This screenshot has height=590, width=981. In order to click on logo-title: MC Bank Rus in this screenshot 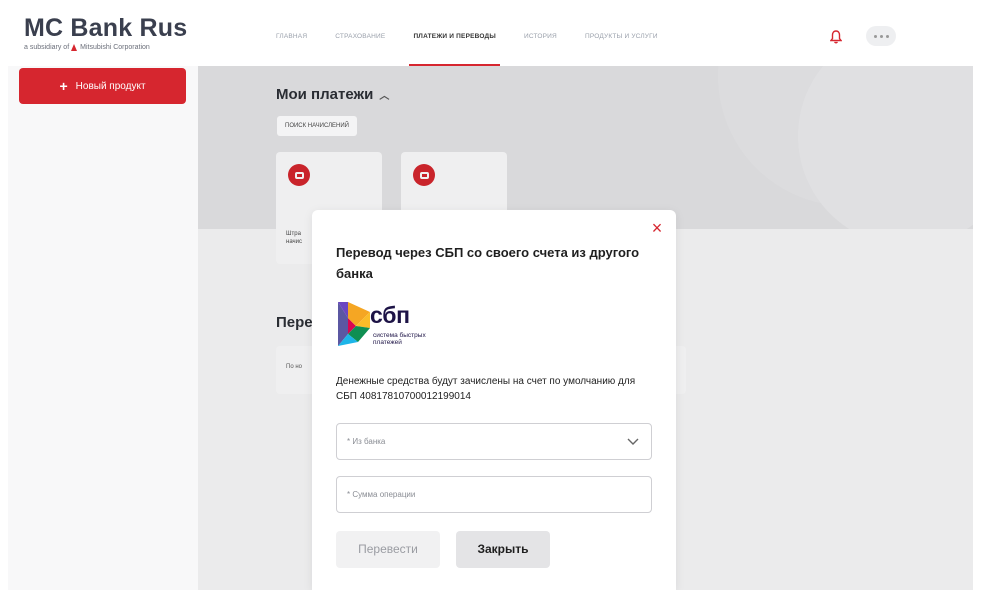, I will do `click(106, 28)`.